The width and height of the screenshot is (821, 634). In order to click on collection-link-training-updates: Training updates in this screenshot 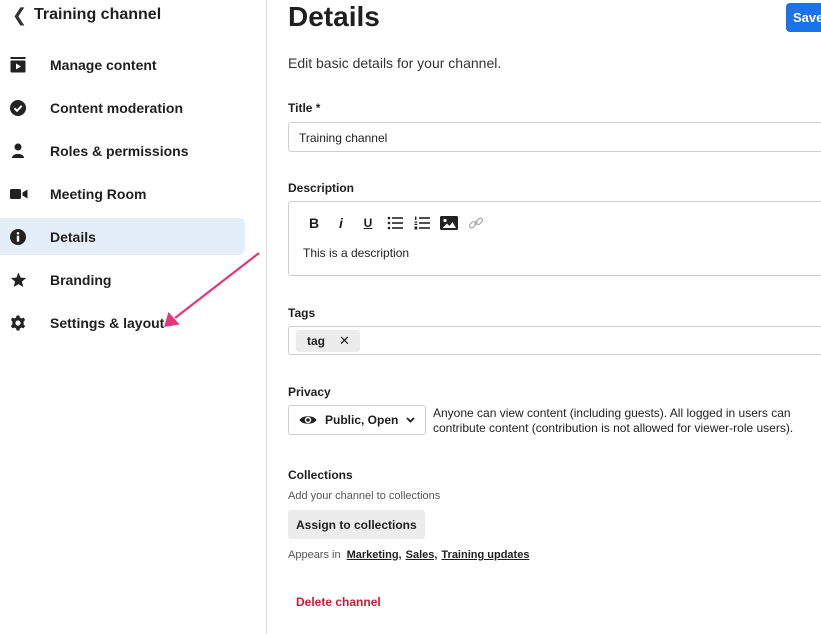, I will do `click(485, 555)`.